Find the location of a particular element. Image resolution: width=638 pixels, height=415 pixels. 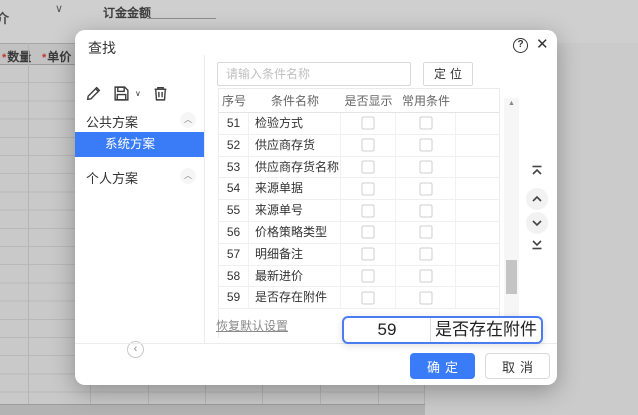

row-seq: 54 is located at coordinates (234, 189).